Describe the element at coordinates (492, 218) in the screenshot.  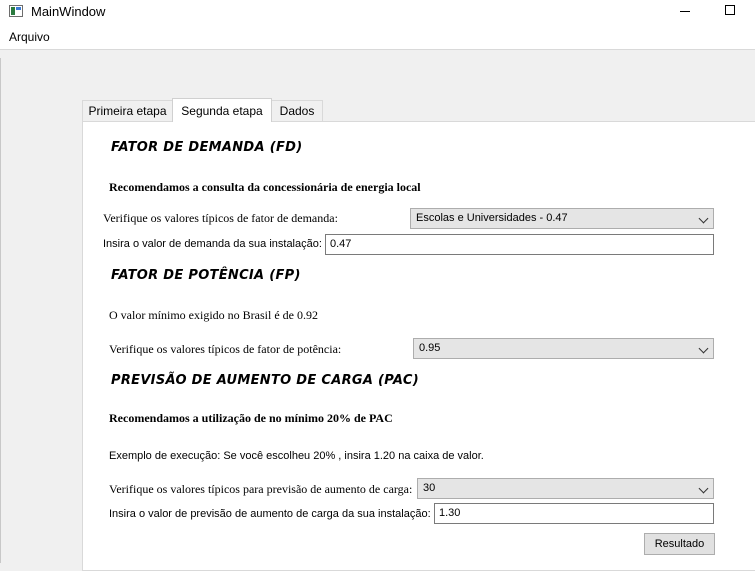
I see `fd-typical-value: Escolas e Universidades - 0.47` at that location.